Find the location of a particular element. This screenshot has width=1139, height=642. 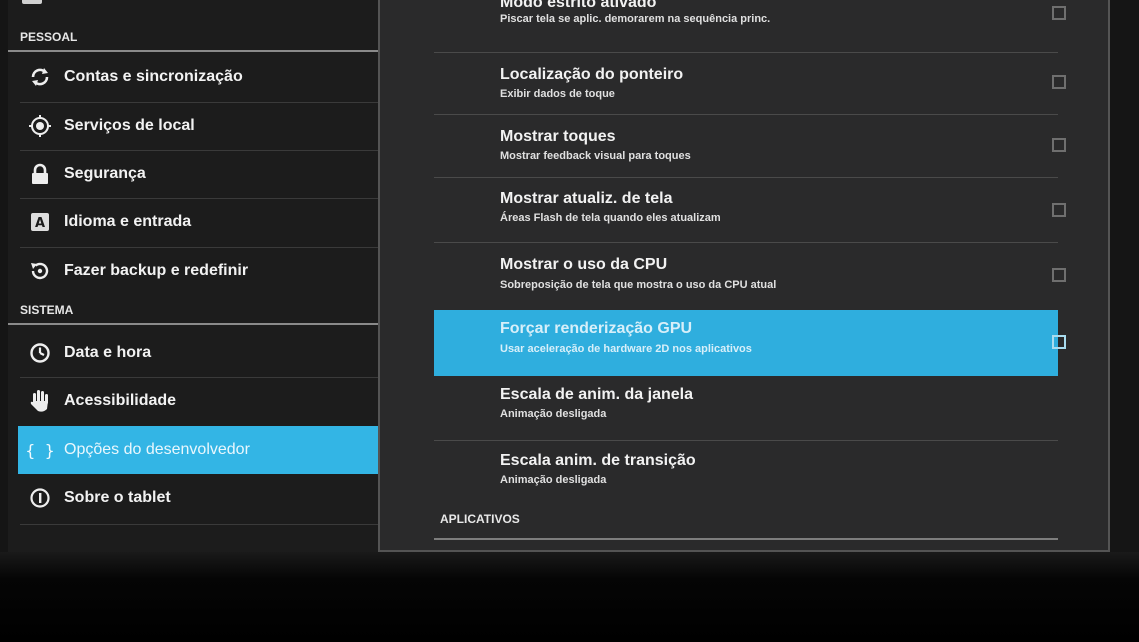

language-icon: A is located at coordinates (40, 222).